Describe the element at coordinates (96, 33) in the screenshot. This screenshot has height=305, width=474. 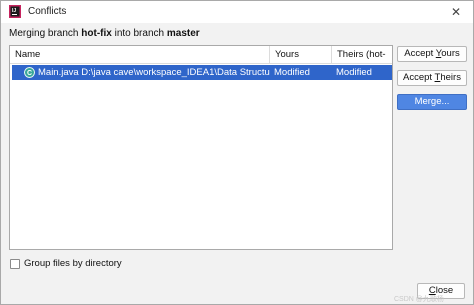
I see `source-branch: hot-fix` at that location.